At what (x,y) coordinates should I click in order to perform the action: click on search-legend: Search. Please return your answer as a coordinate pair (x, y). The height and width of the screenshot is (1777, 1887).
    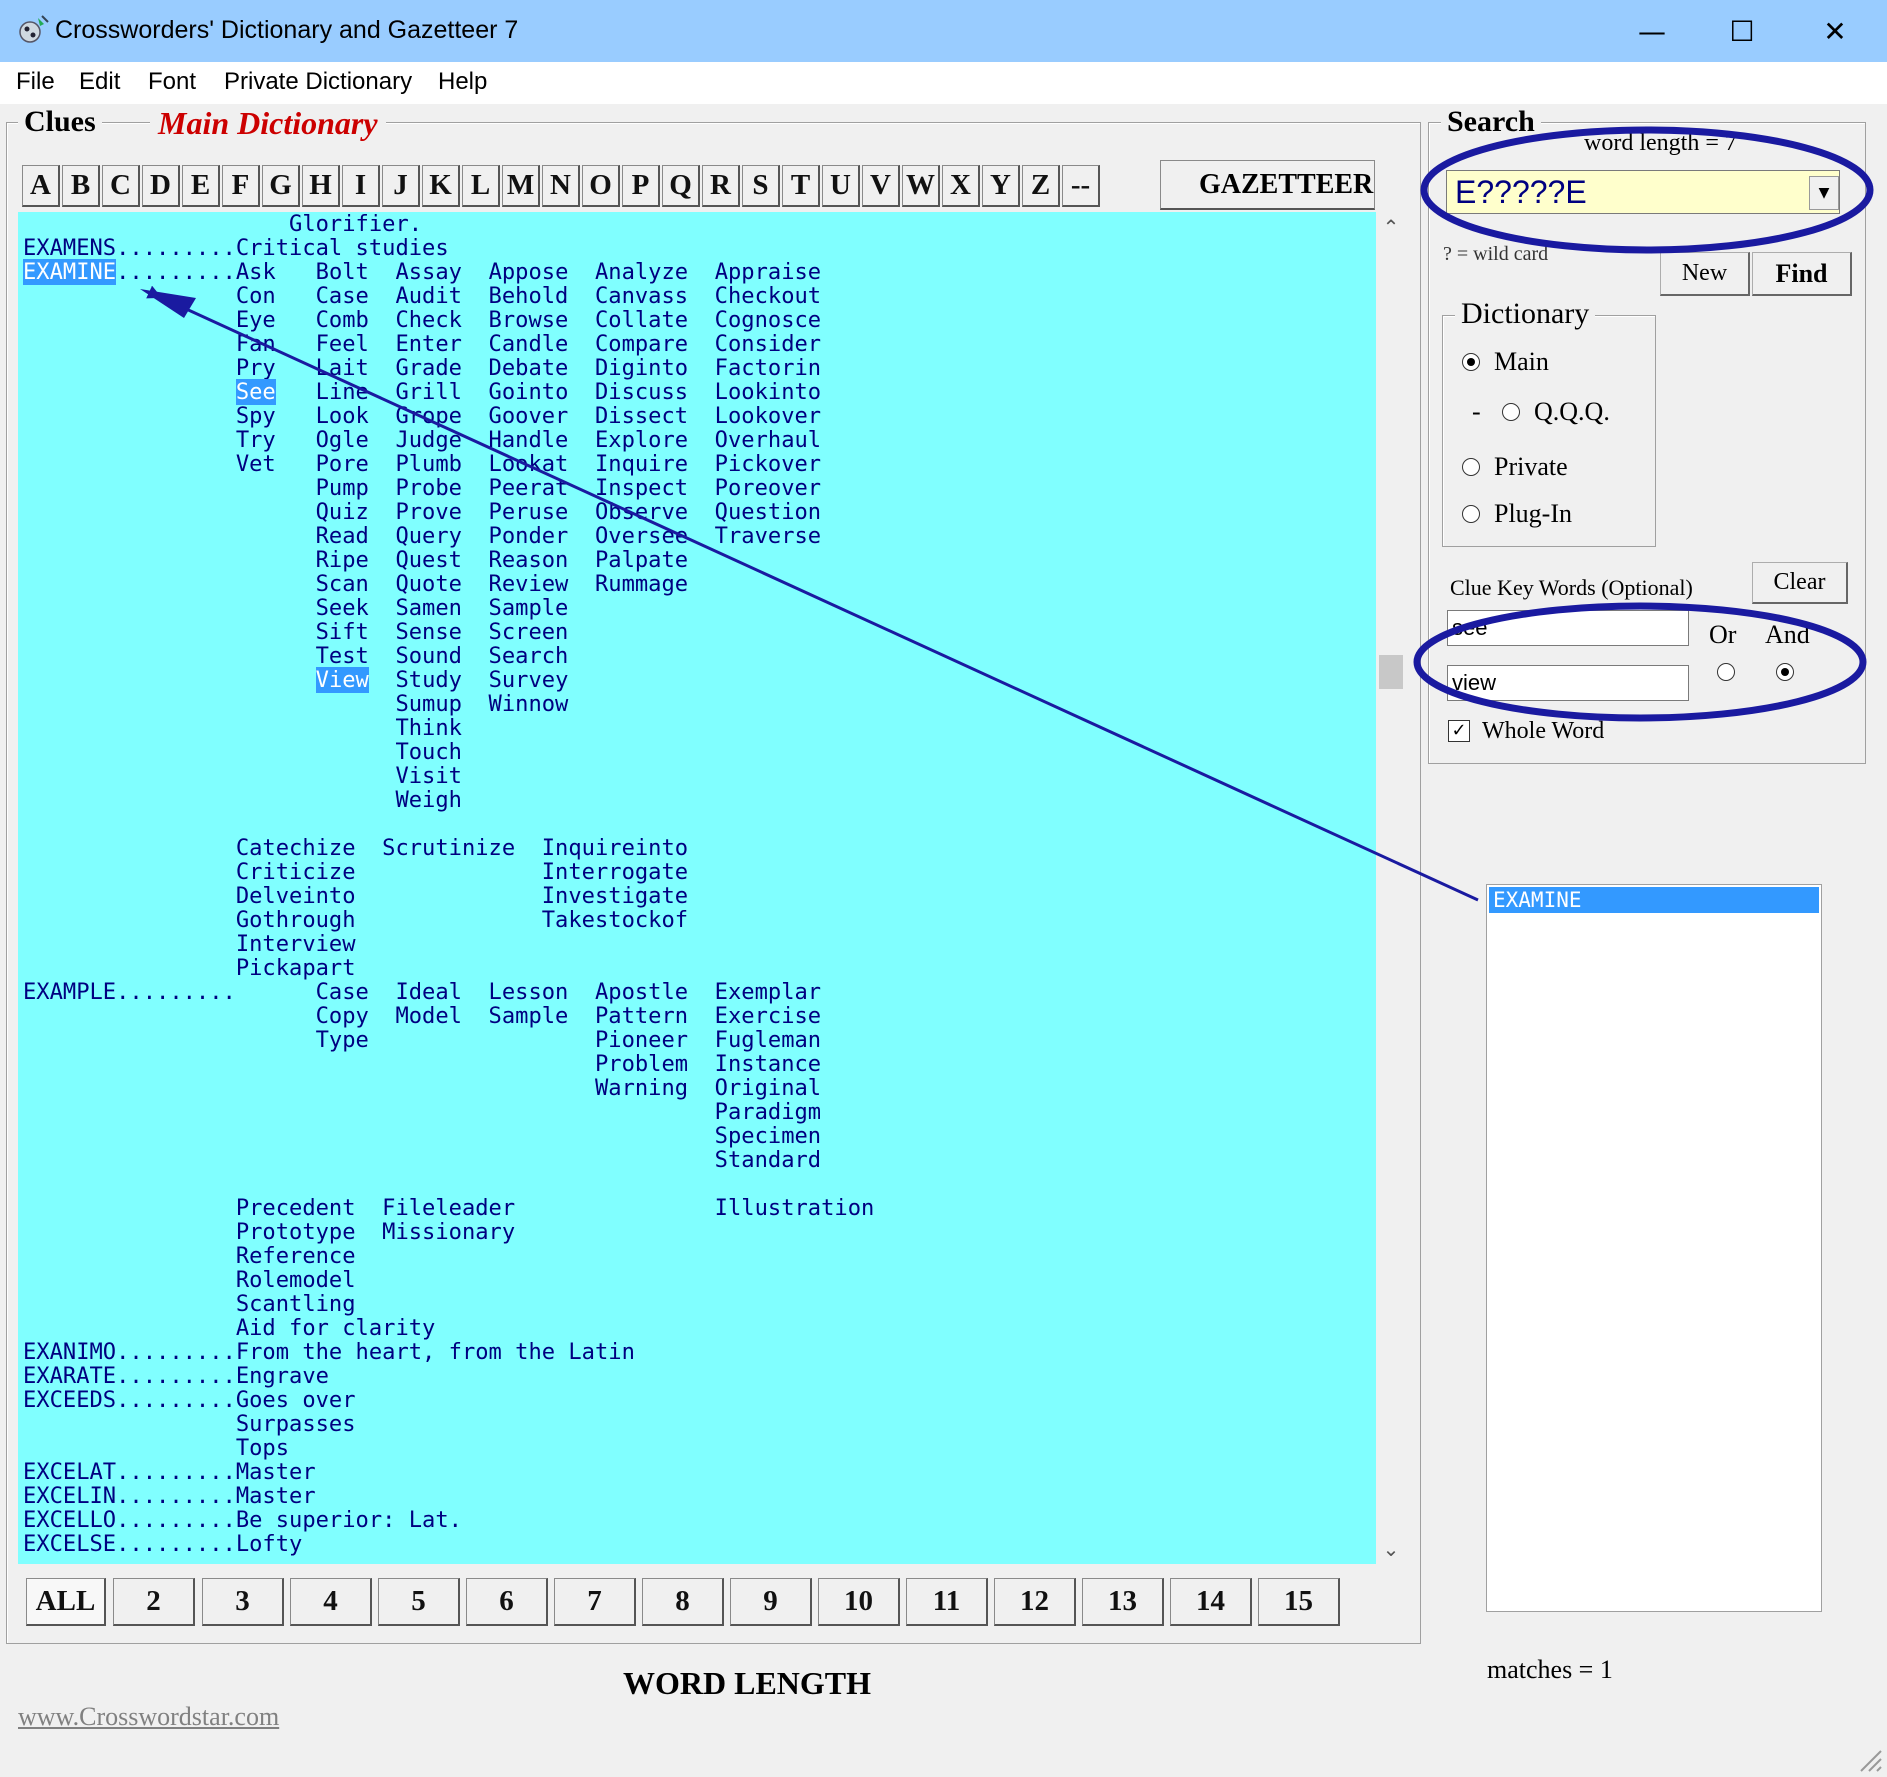
    Looking at the image, I should click on (1491, 122).